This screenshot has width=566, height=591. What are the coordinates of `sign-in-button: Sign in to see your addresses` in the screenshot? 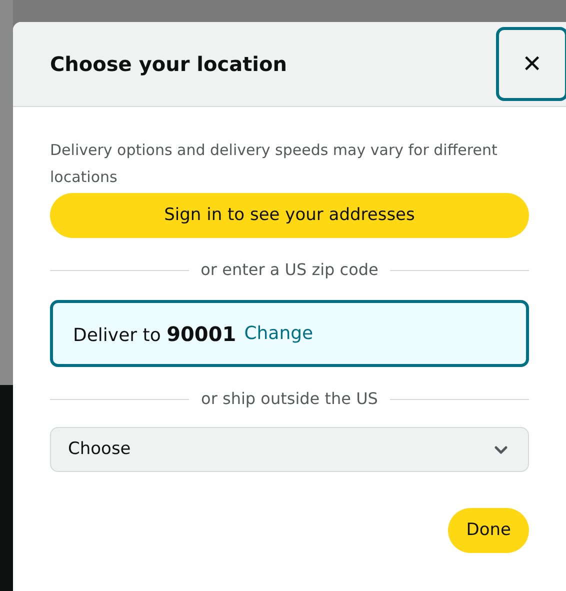 It's located at (289, 215).